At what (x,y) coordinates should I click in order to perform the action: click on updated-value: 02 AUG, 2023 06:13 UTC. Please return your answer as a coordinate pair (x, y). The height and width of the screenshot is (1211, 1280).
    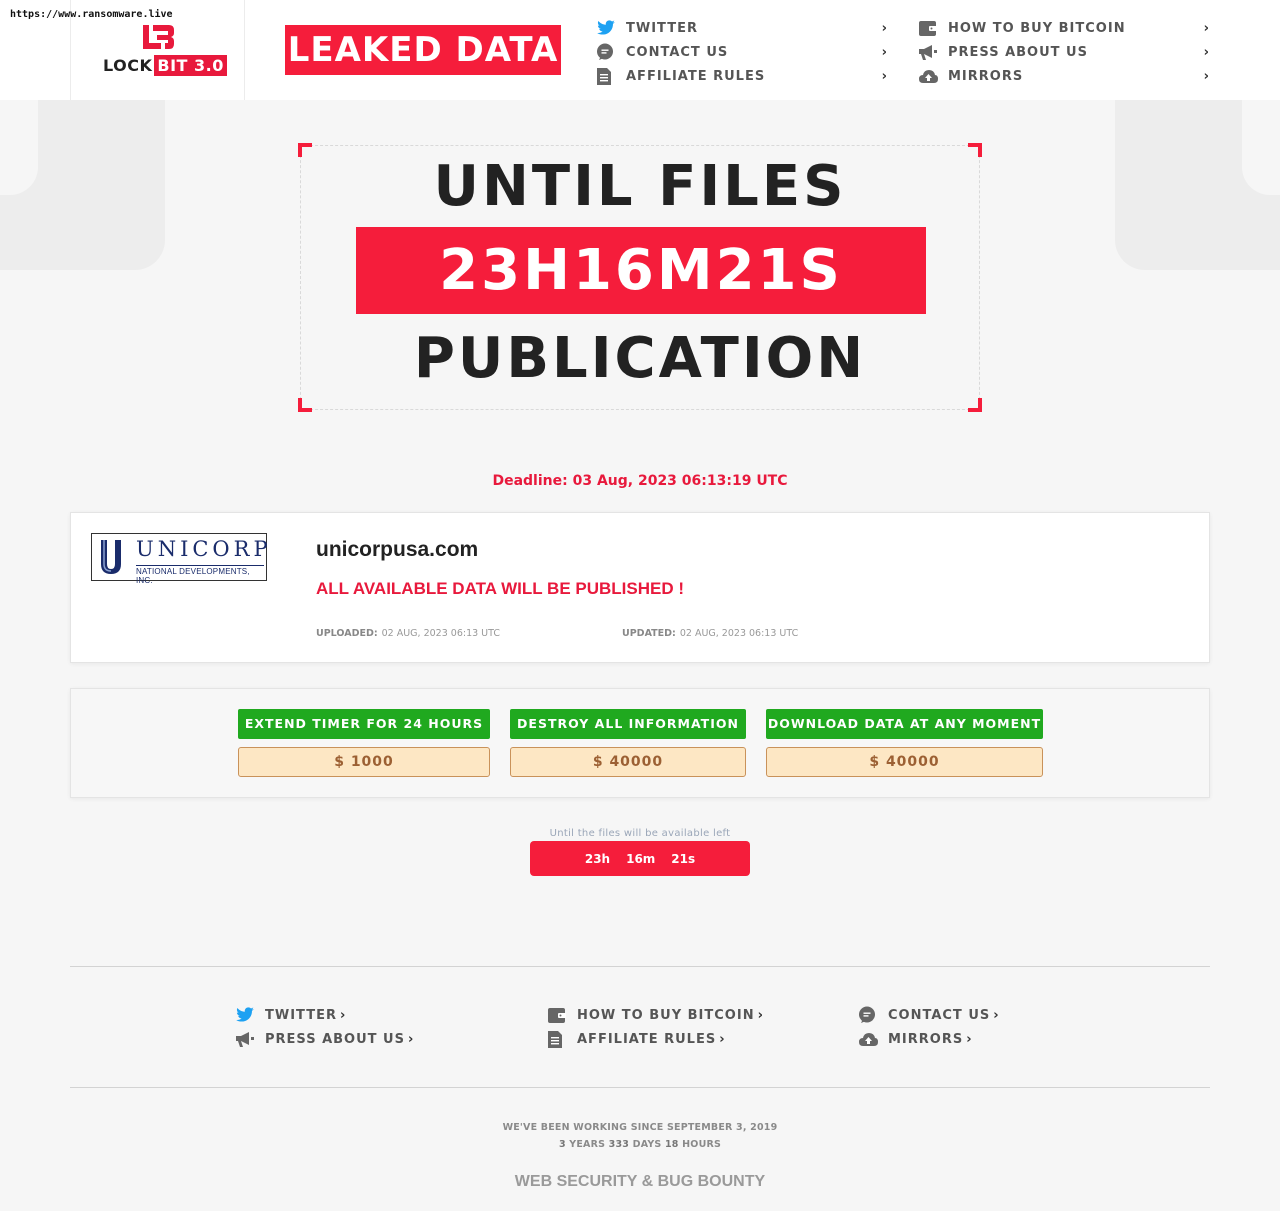
    Looking at the image, I should click on (739, 633).